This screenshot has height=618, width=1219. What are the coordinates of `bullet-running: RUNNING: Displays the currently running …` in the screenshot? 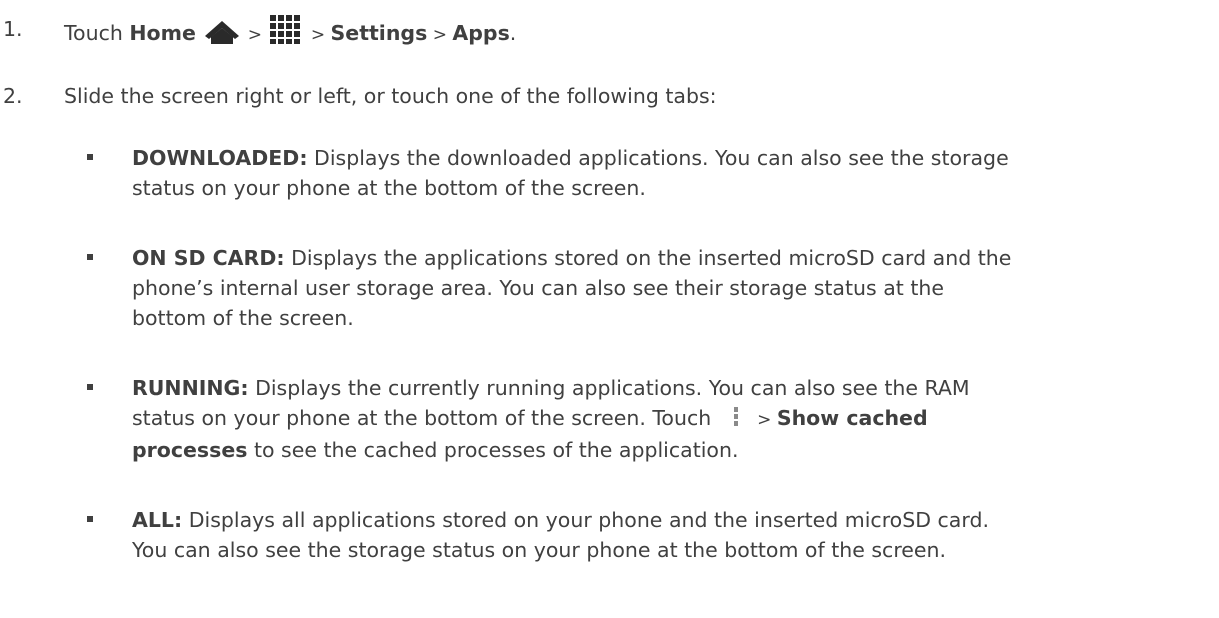 It's located at (637, 419).